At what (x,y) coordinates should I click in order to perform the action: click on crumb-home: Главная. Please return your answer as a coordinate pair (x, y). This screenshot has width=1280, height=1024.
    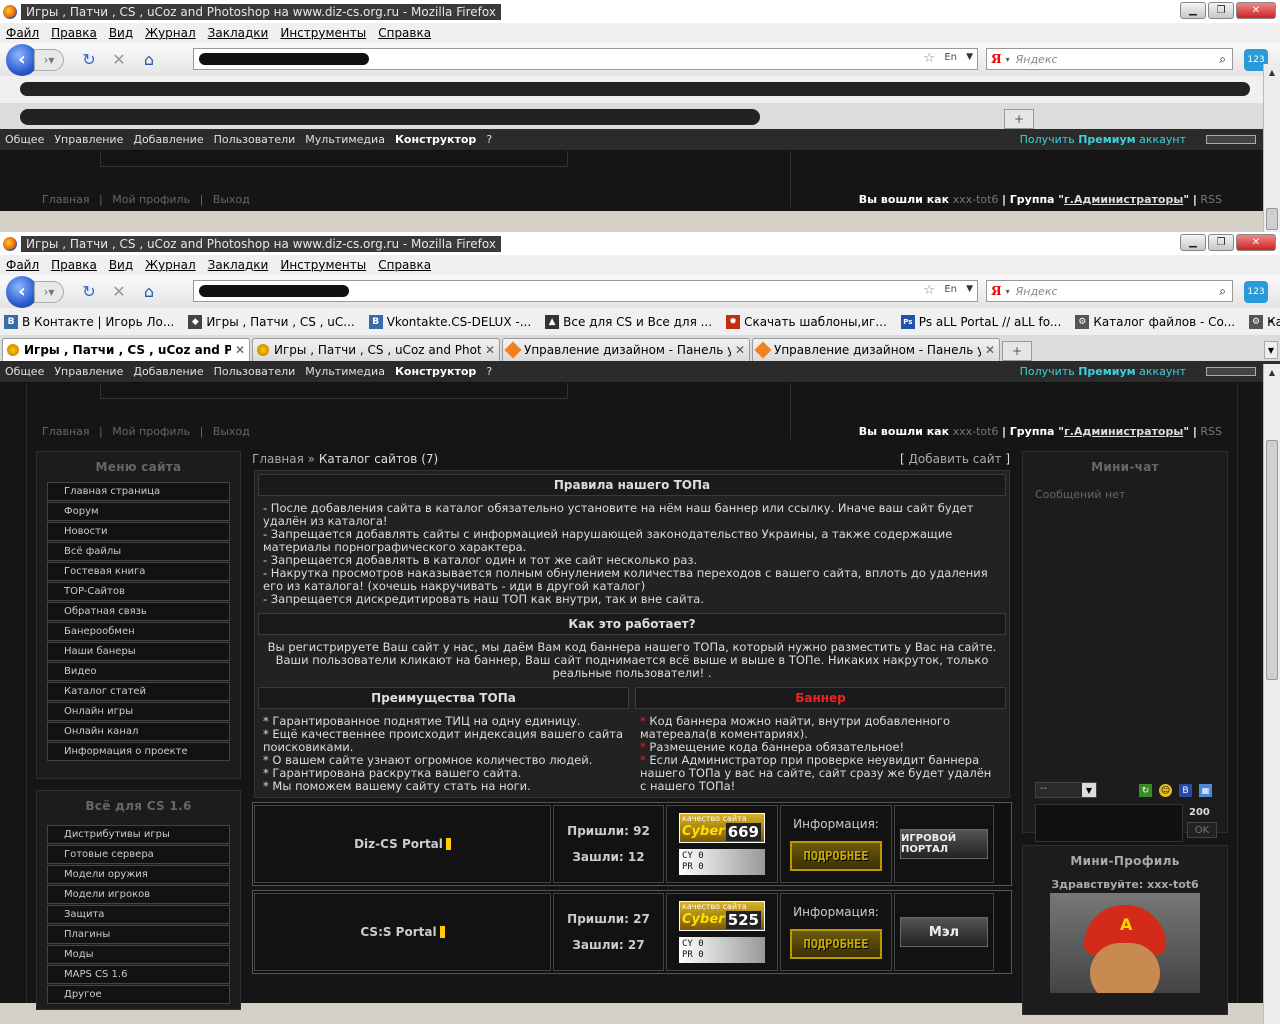
    Looking at the image, I should click on (278, 459).